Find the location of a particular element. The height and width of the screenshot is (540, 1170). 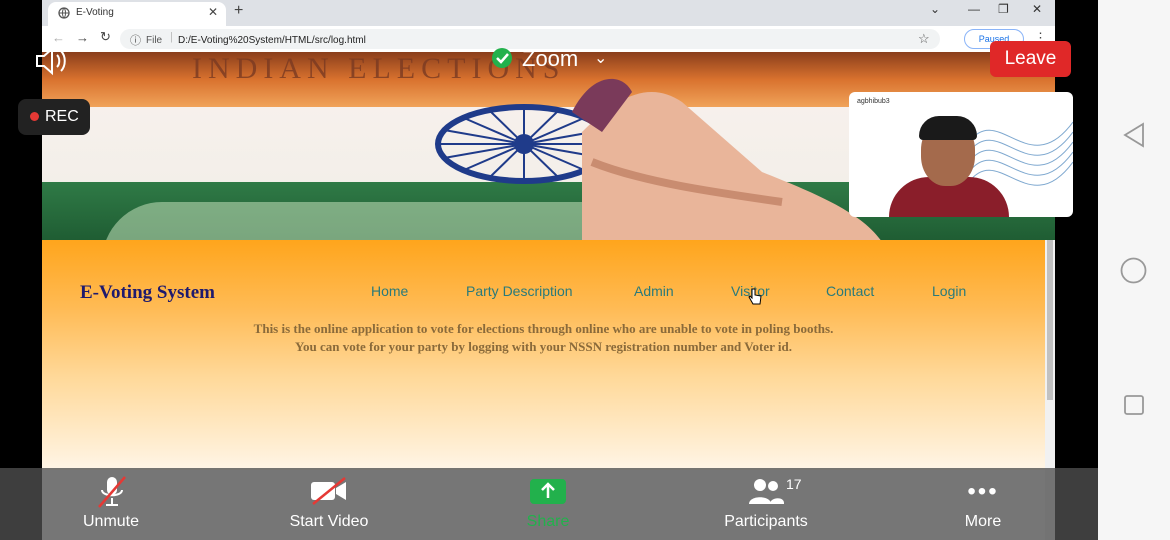

scrollbar-thumb is located at coordinates (1050, 320).